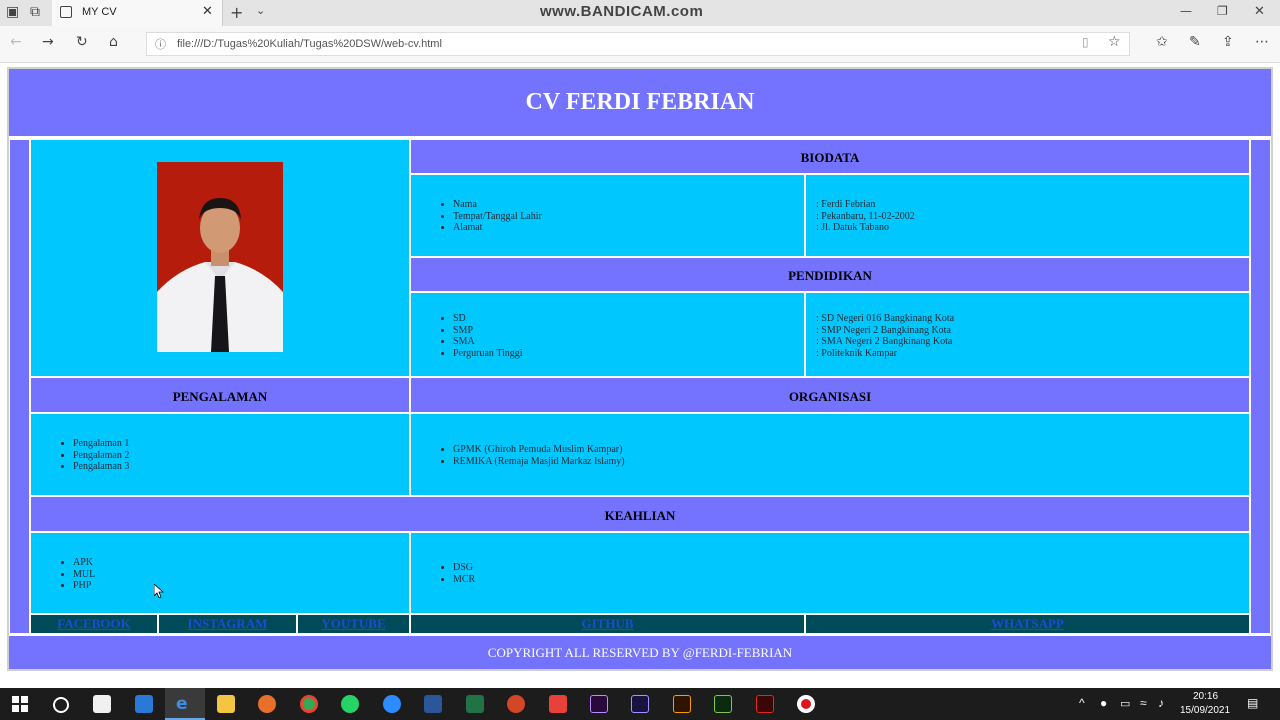 This screenshot has width=1280, height=720. What do you see at coordinates (61, 705) in the screenshot?
I see `search-icon` at bounding box center [61, 705].